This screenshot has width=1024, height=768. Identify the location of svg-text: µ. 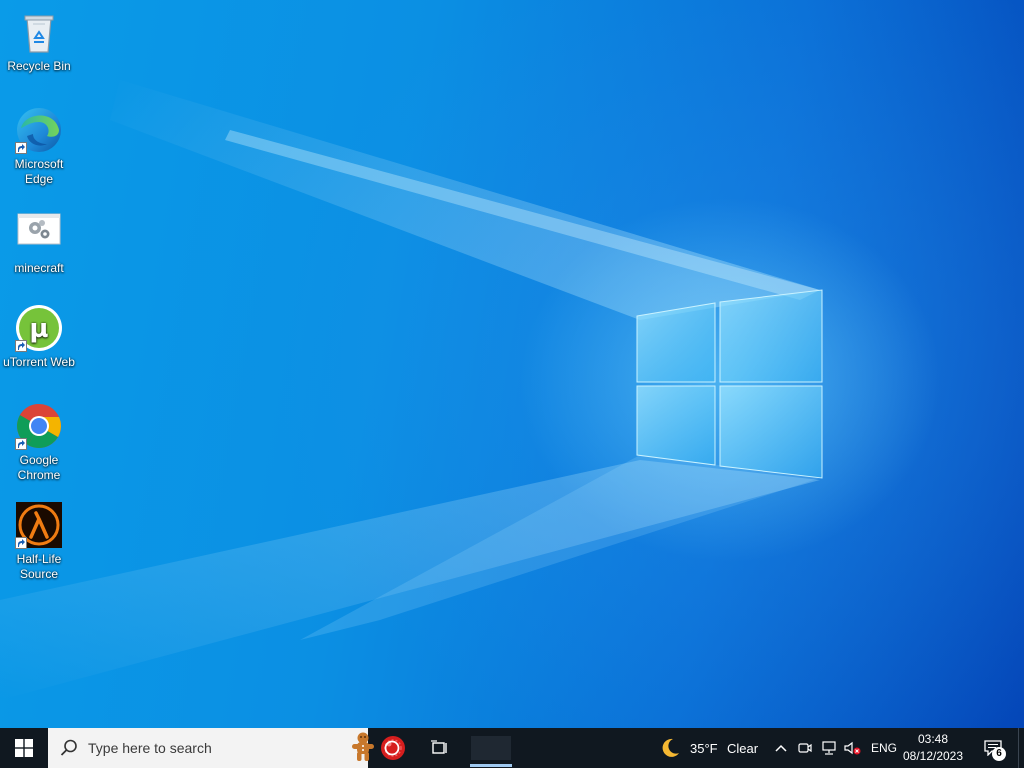
(38, 329).